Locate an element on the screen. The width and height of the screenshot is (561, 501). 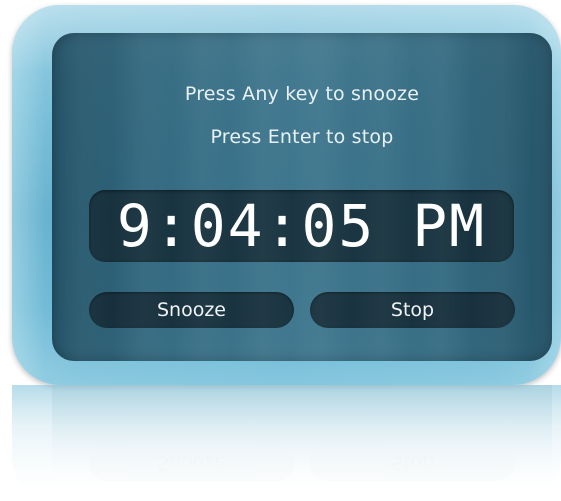
stop-instruction: Press Enter to stop is located at coordinates (302, 137).